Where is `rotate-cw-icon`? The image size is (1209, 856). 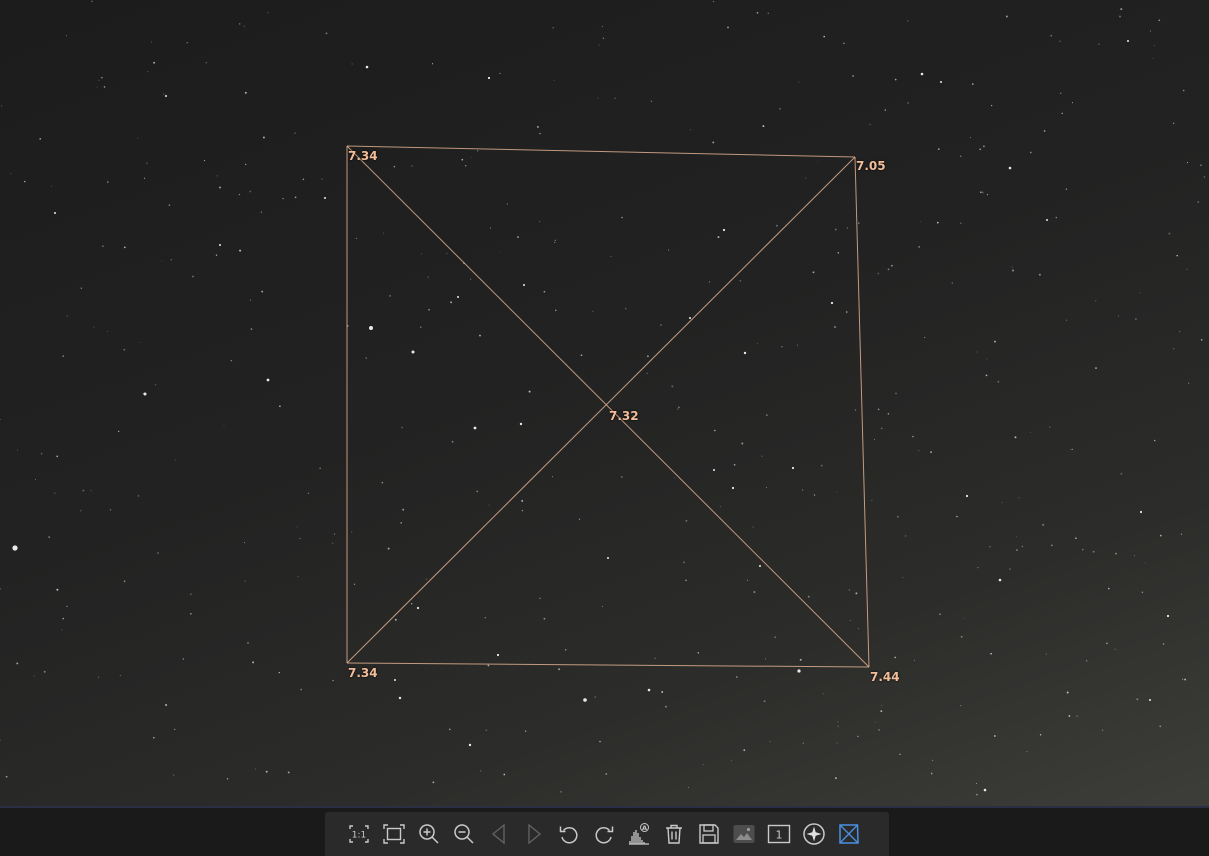
rotate-cw-icon is located at coordinates (604, 835).